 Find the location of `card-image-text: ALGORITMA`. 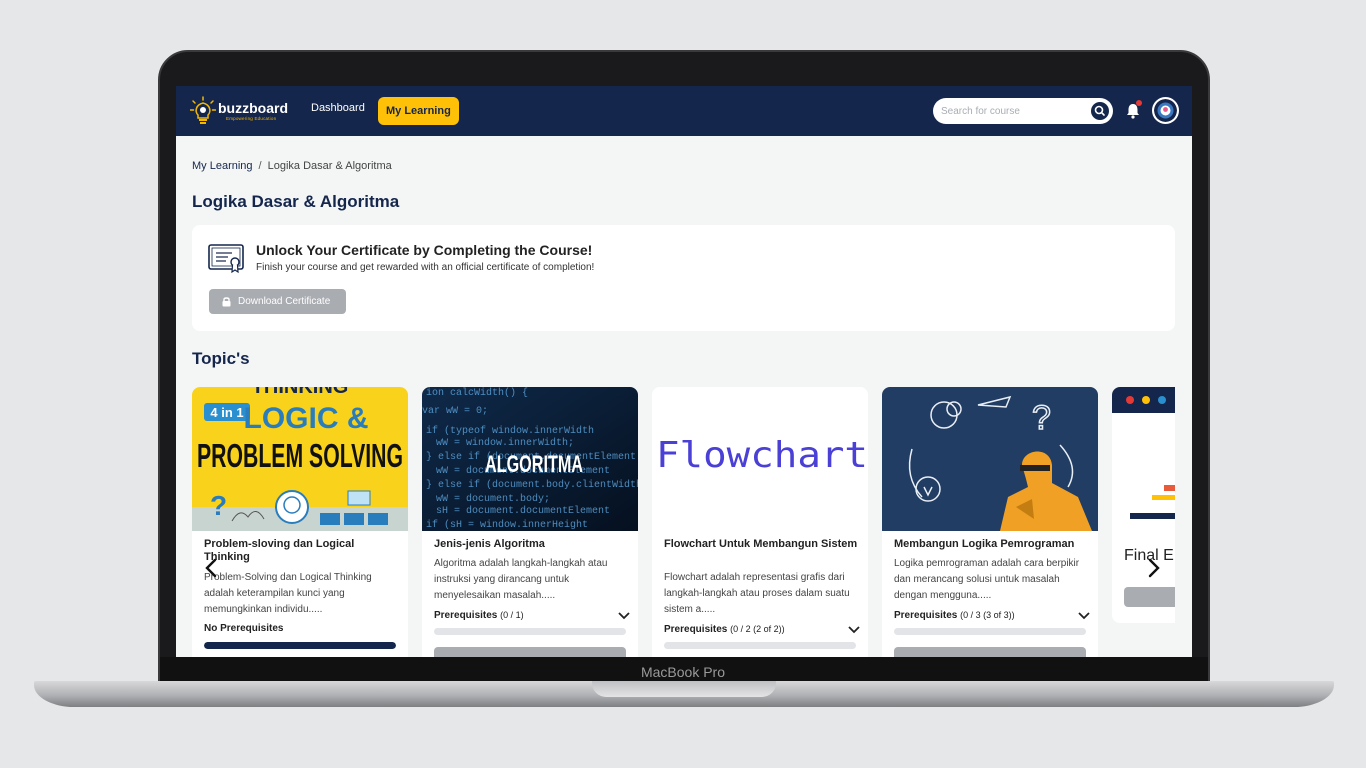

card-image-text: ALGORITMA is located at coordinates (534, 464).